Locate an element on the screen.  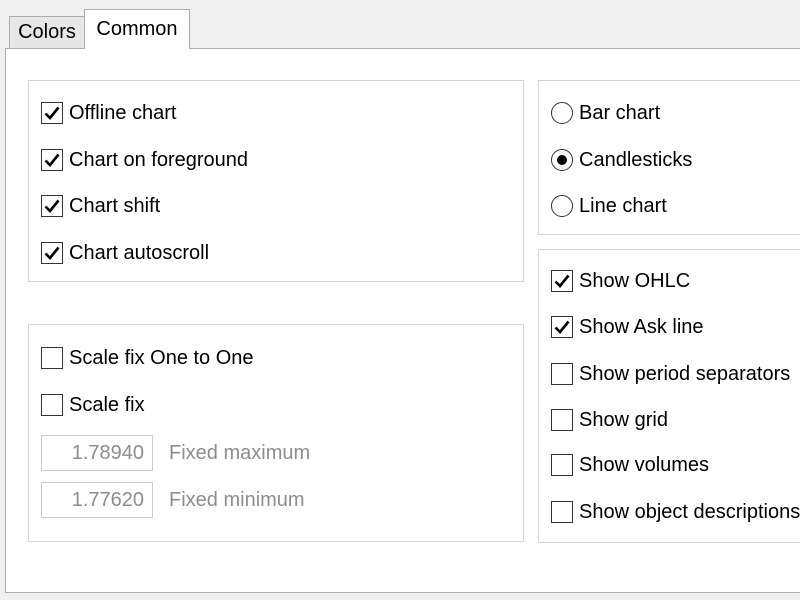
scale-fix-option: Scale fix is located at coordinates (93, 405).